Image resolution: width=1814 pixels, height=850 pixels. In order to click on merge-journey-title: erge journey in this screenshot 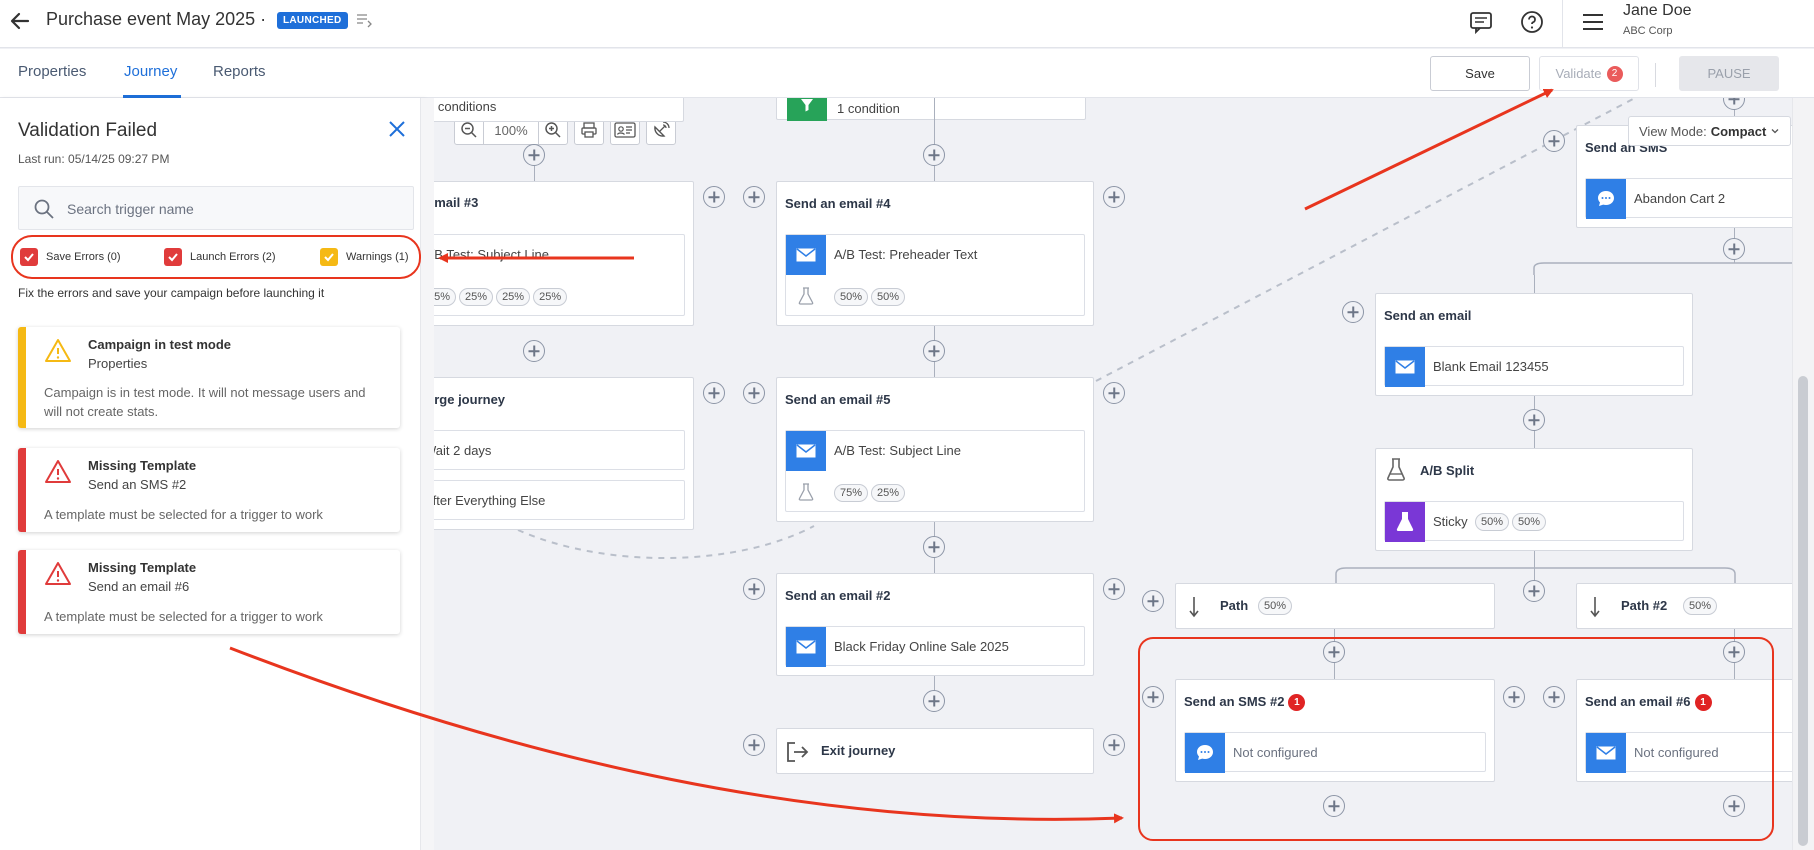, I will do `click(466, 399)`.